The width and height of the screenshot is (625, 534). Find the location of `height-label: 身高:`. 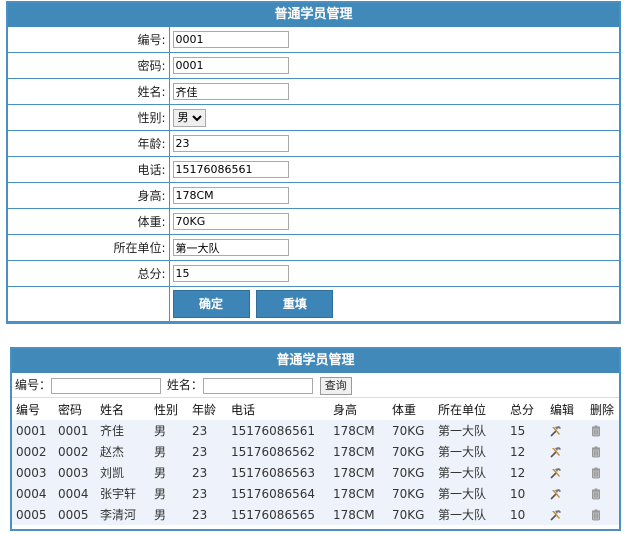

height-label: 身高: is located at coordinates (89, 195).